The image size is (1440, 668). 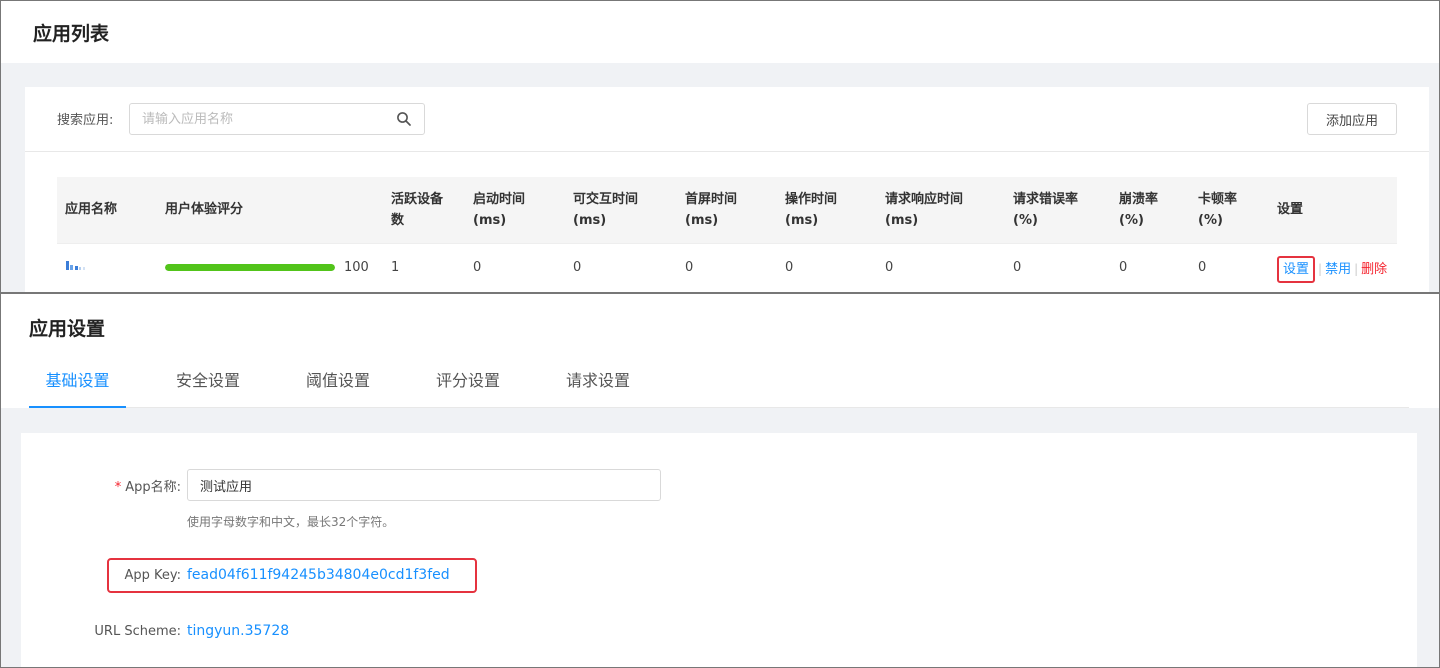 What do you see at coordinates (789, 267) in the screenshot?
I see `operation-time-value: 0` at bounding box center [789, 267].